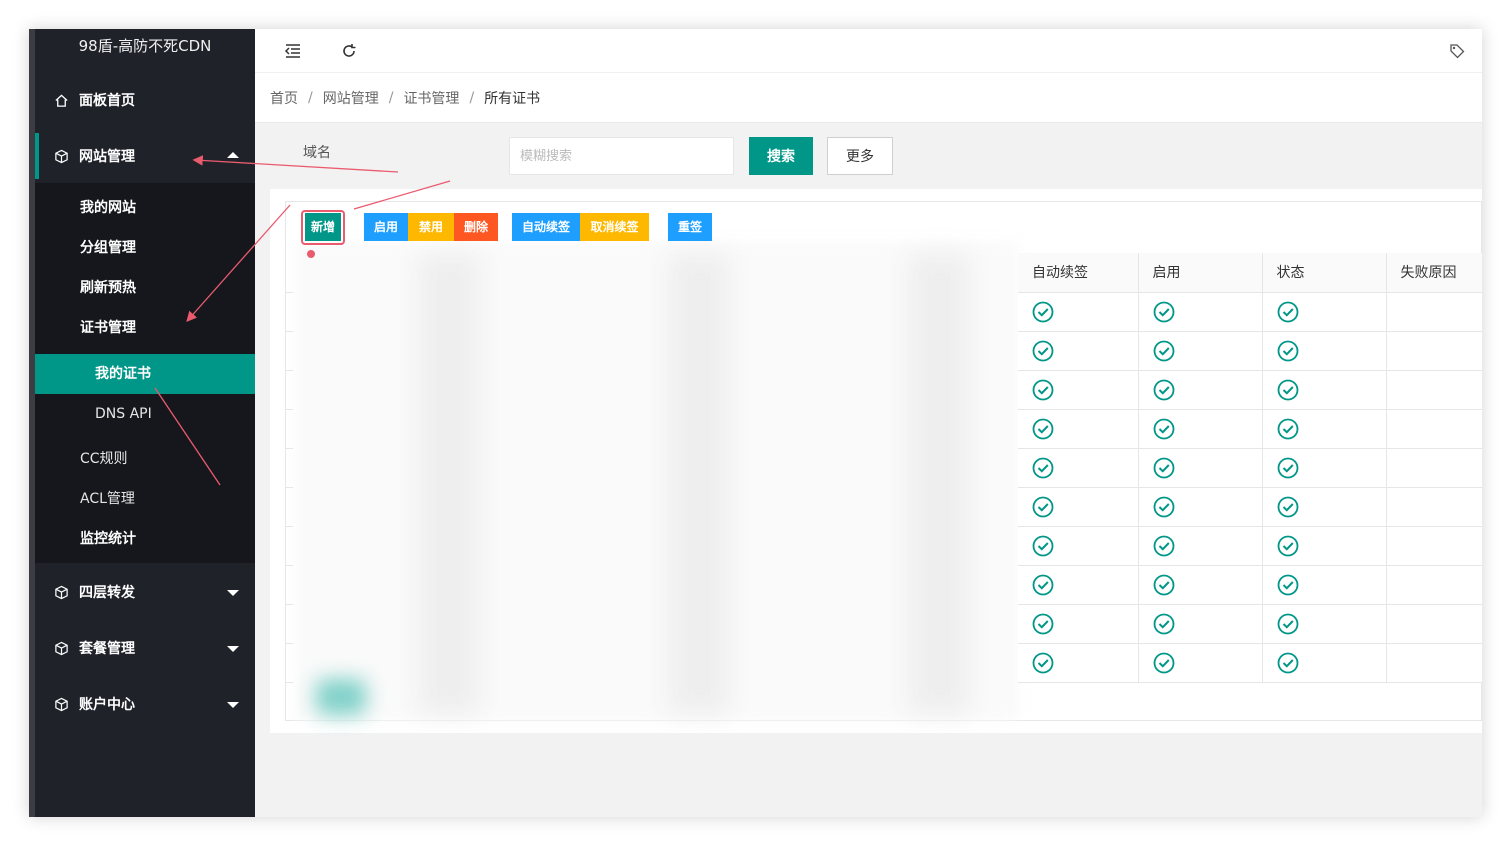  Describe the element at coordinates (107, 101) in the screenshot. I see `sidebar-item-label: 面板首页` at that location.